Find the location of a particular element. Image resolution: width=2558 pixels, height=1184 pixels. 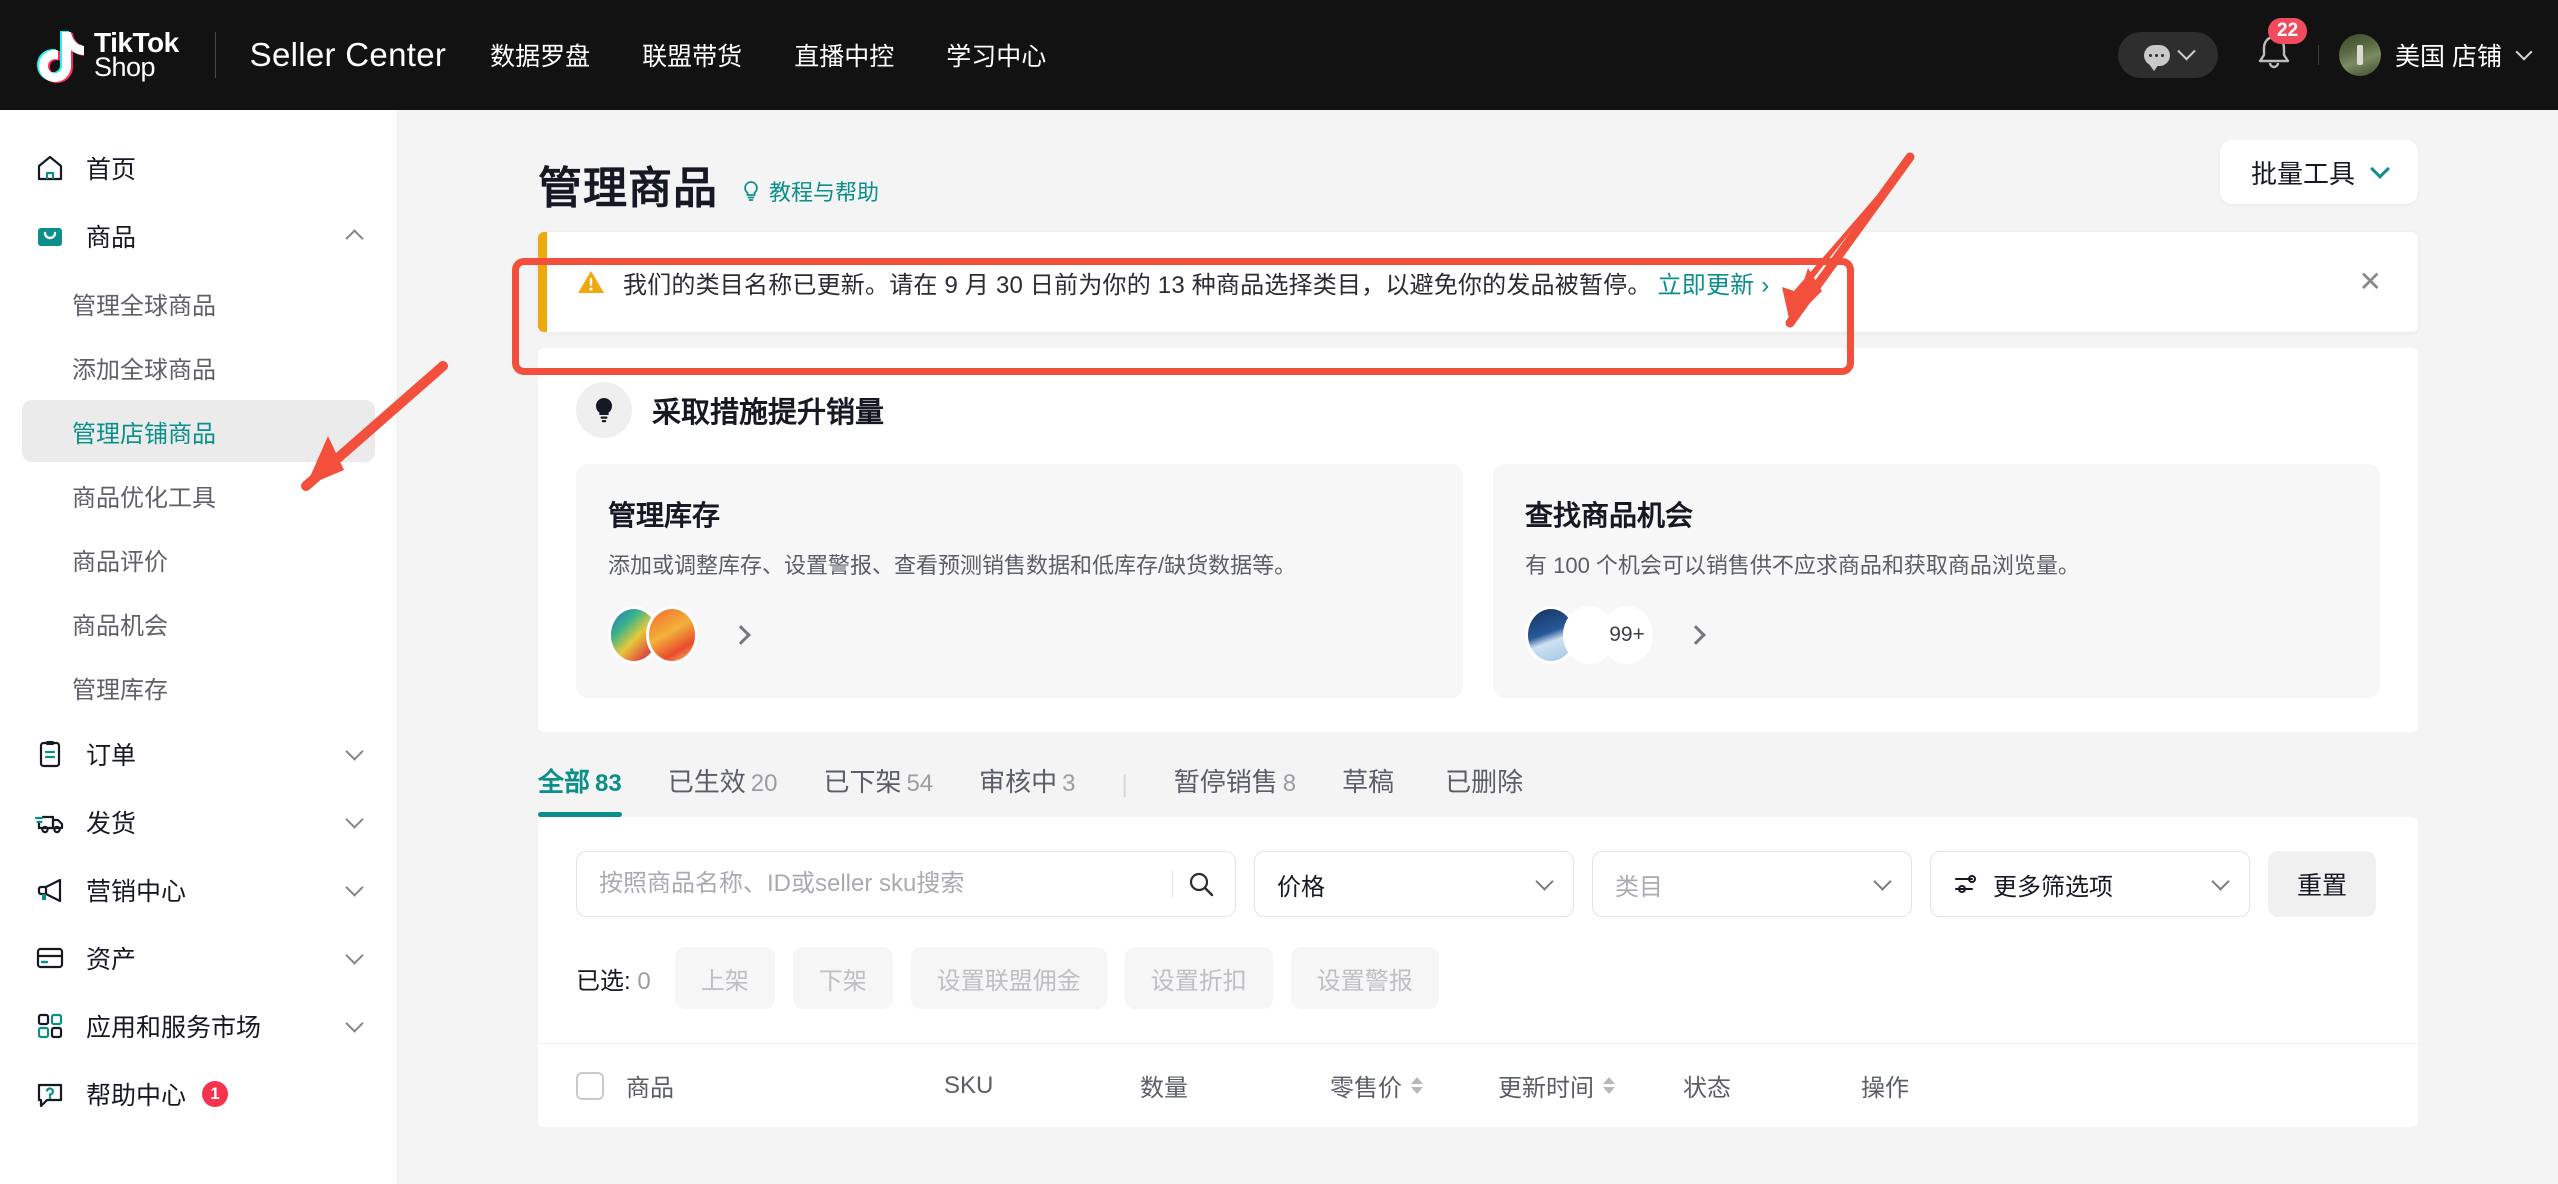

filter-row: 价格 类目 更多筛选项 is located at coordinates (1478, 884).